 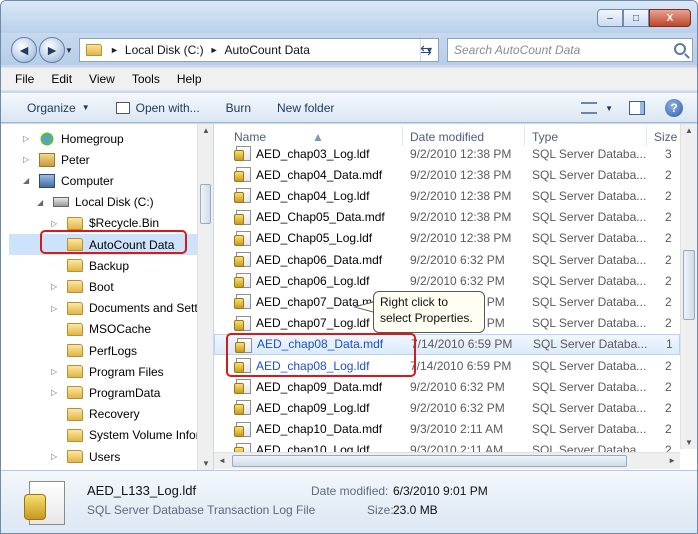 What do you see at coordinates (238, 108) in the screenshot?
I see `burn-button: Burn` at bounding box center [238, 108].